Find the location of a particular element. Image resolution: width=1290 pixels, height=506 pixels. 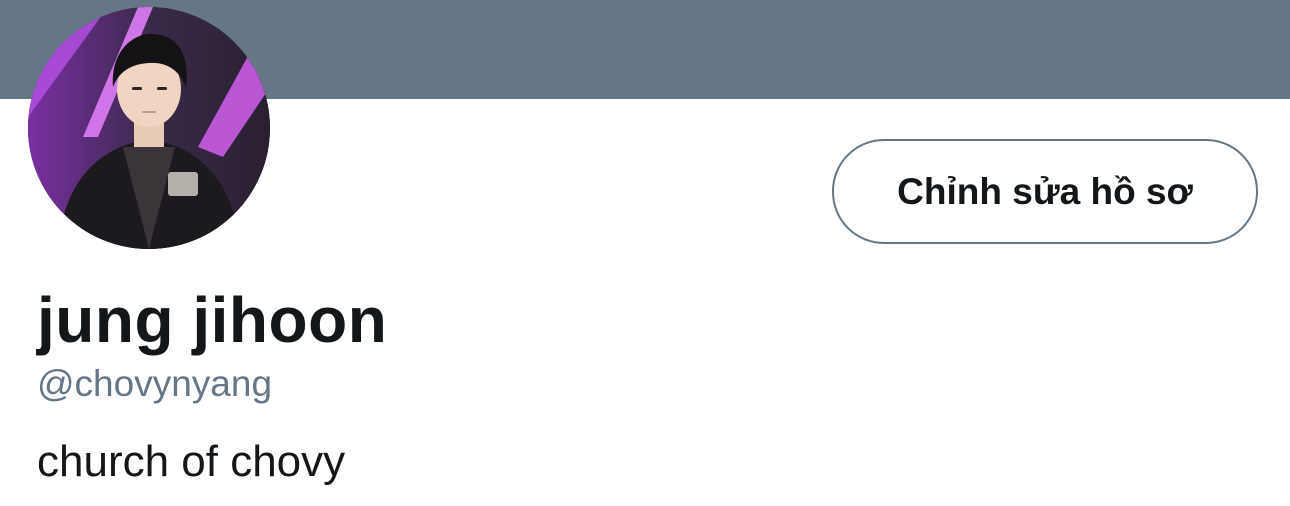

display-name: jung jihoon is located at coordinates (212, 320).